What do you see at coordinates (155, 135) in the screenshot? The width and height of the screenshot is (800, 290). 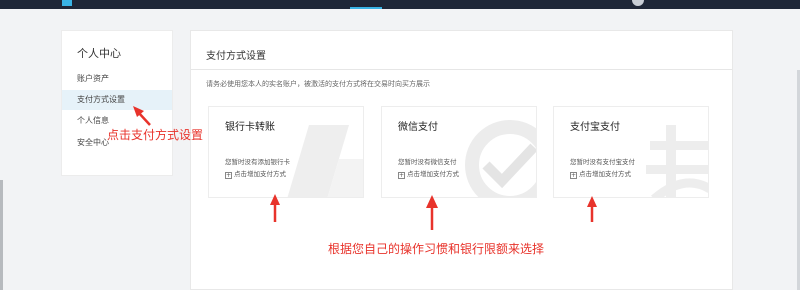 I see `annotation-sidebar-hint: 点击支付方式设置` at bounding box center [155, 135].